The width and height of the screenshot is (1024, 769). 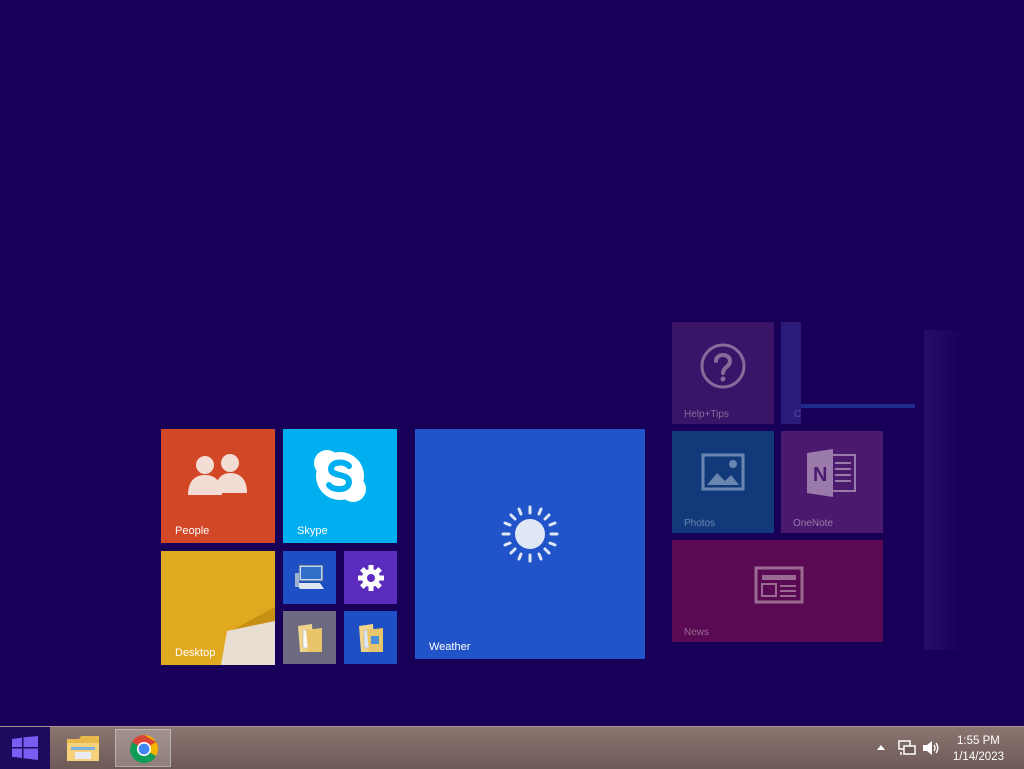 I want to click on tile-label: News, so click(x=697, y=632).